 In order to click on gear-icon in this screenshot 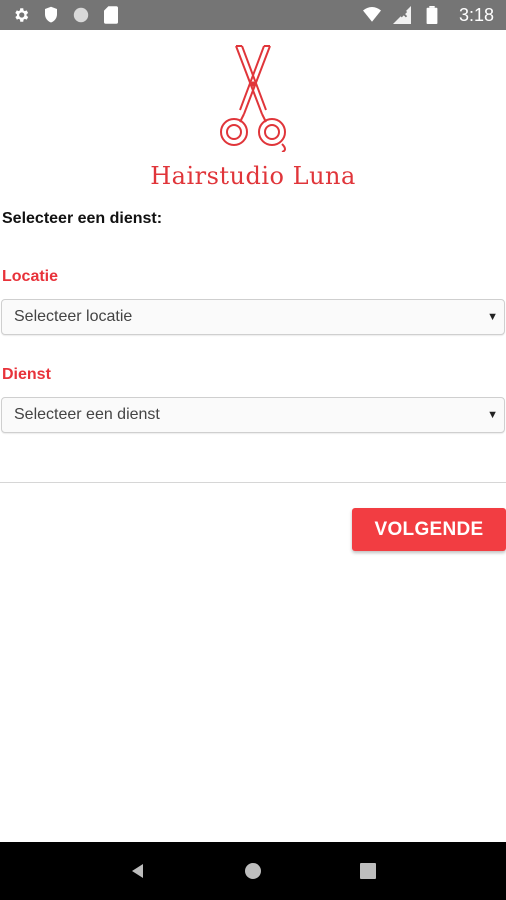, I will do `click(21, 15)`.